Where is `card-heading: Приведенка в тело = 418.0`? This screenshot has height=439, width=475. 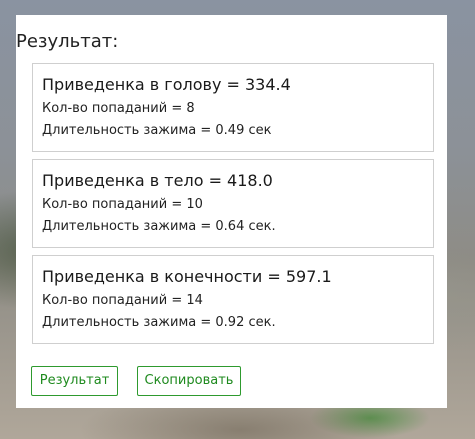
card-heading: Приведенка в тело = 418.0 is located at coordinates (157, 180).